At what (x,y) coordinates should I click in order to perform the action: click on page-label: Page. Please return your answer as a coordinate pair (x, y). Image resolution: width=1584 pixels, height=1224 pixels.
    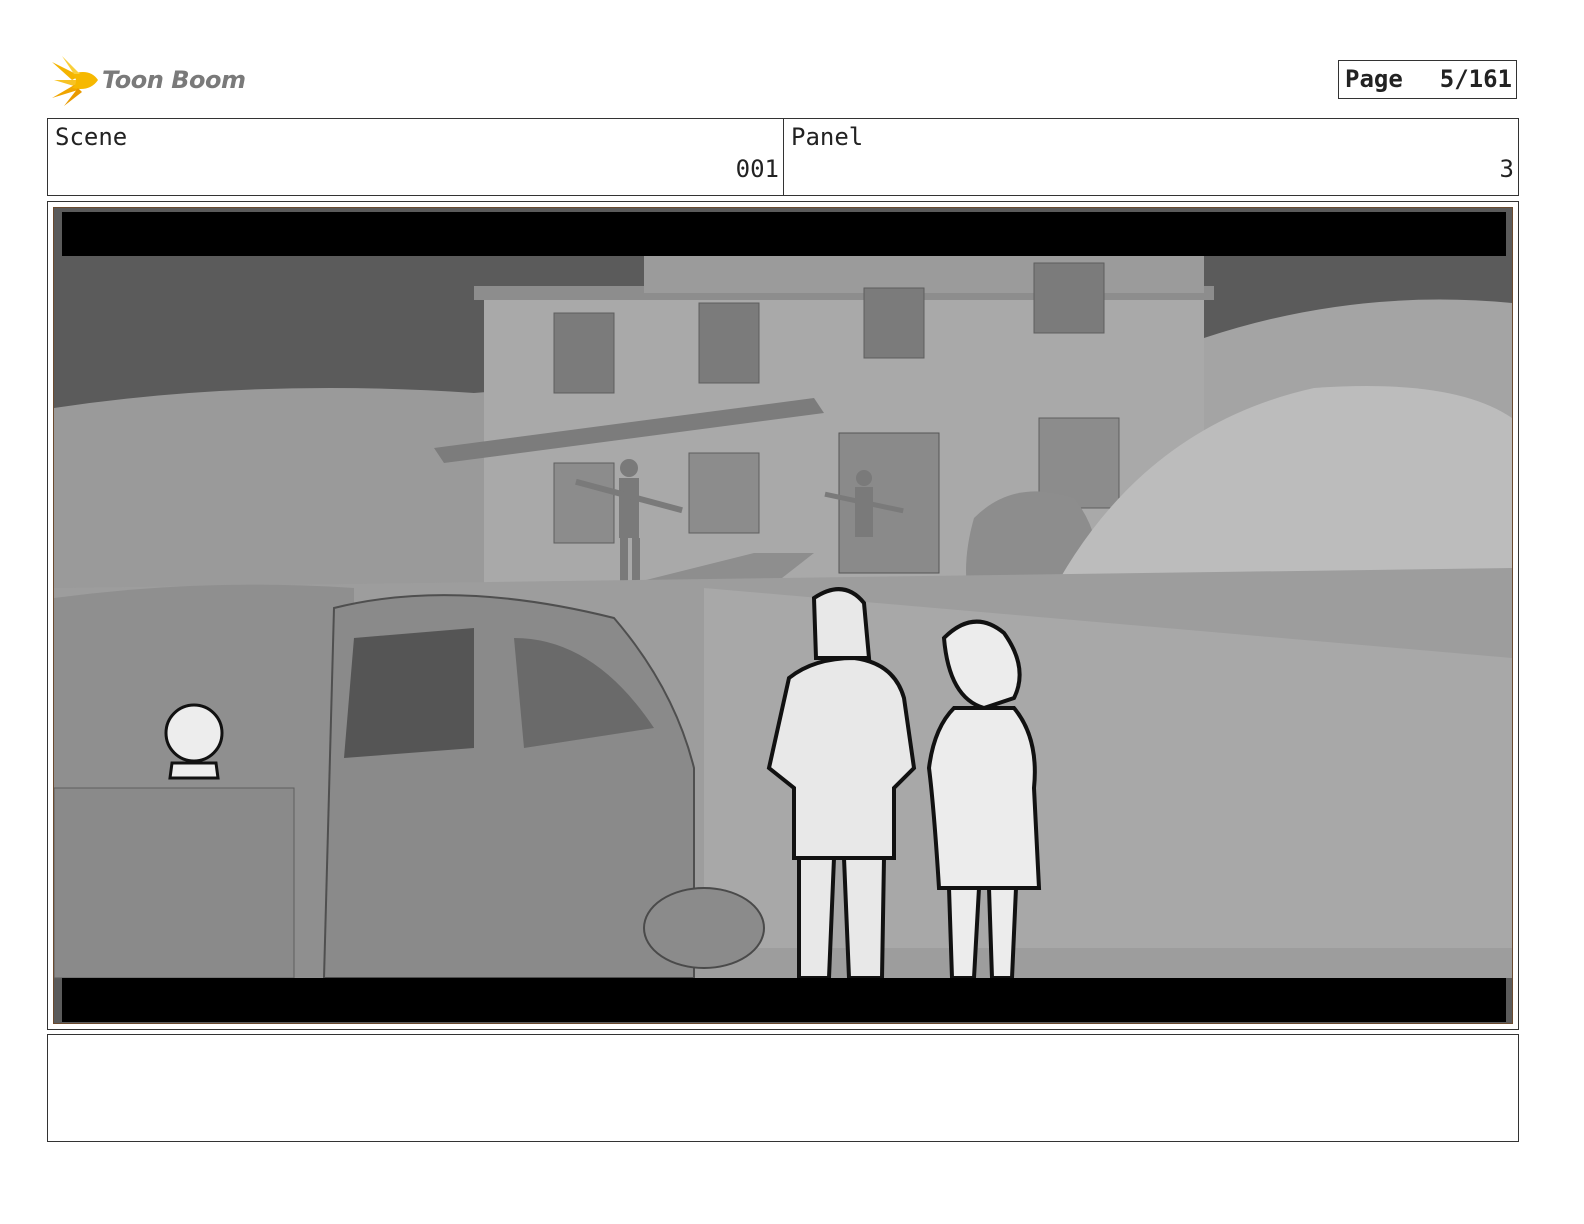
    Looking at the image, I should click on (1374, 79).